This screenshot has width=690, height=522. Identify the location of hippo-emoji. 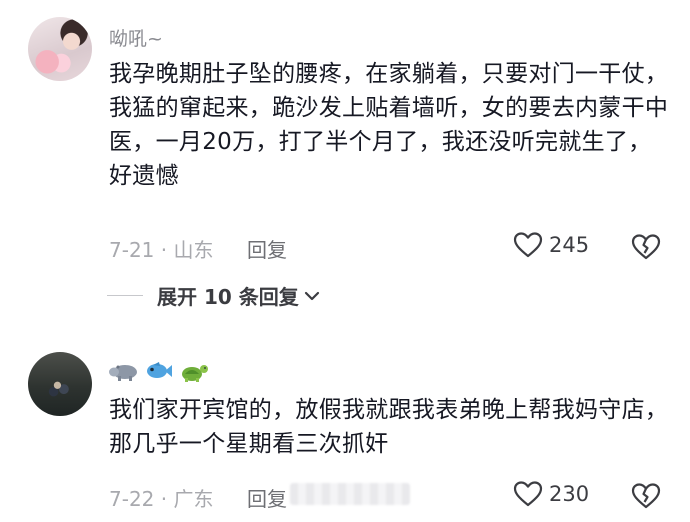
(123, 373).